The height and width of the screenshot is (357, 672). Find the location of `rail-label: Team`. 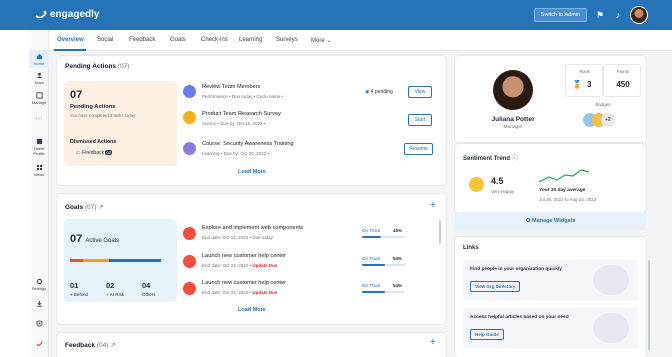

rail-label: Team is located at coordinates (39, 82).